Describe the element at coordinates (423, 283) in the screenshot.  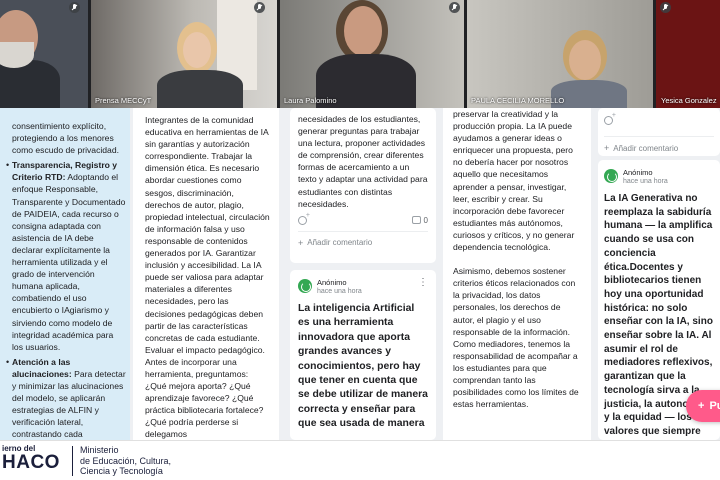
I see `more-options-icon: ⋮` at that location.